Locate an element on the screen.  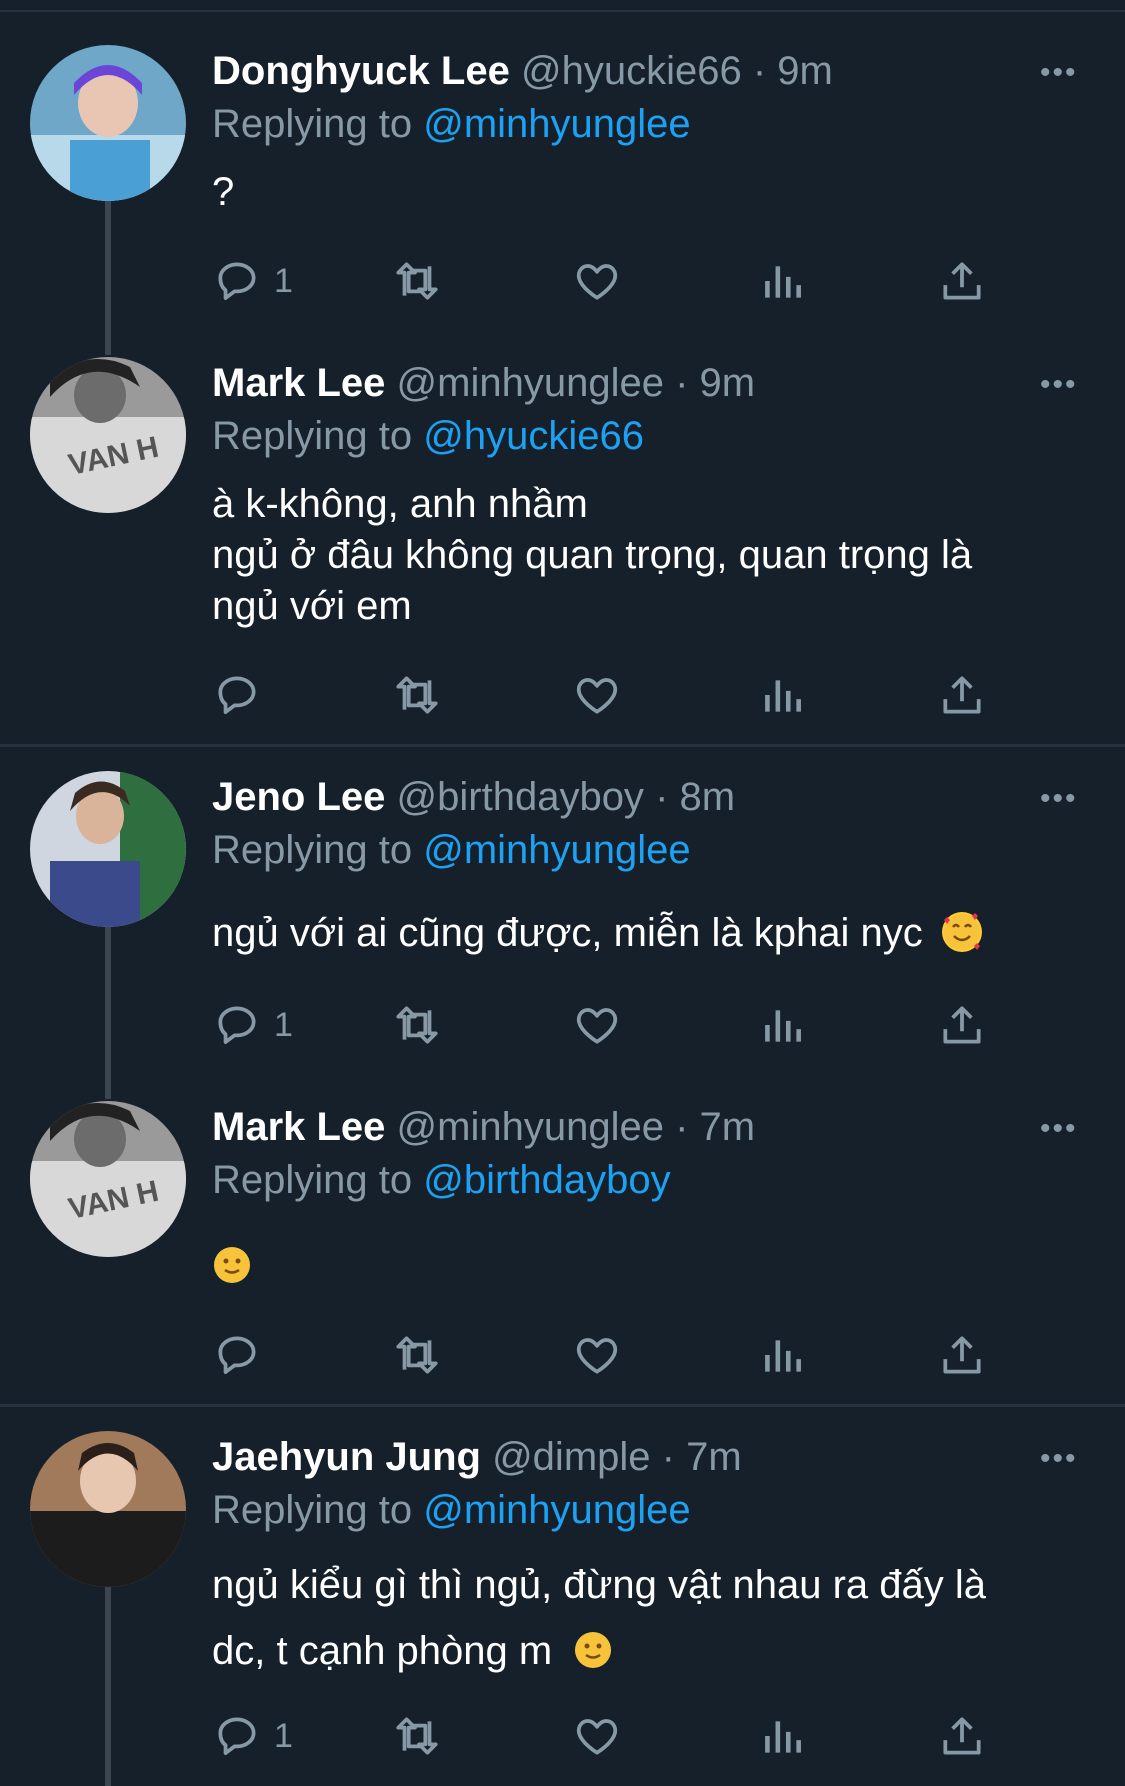
display-name: Jeno Lee is located at coordinates (298, 797).